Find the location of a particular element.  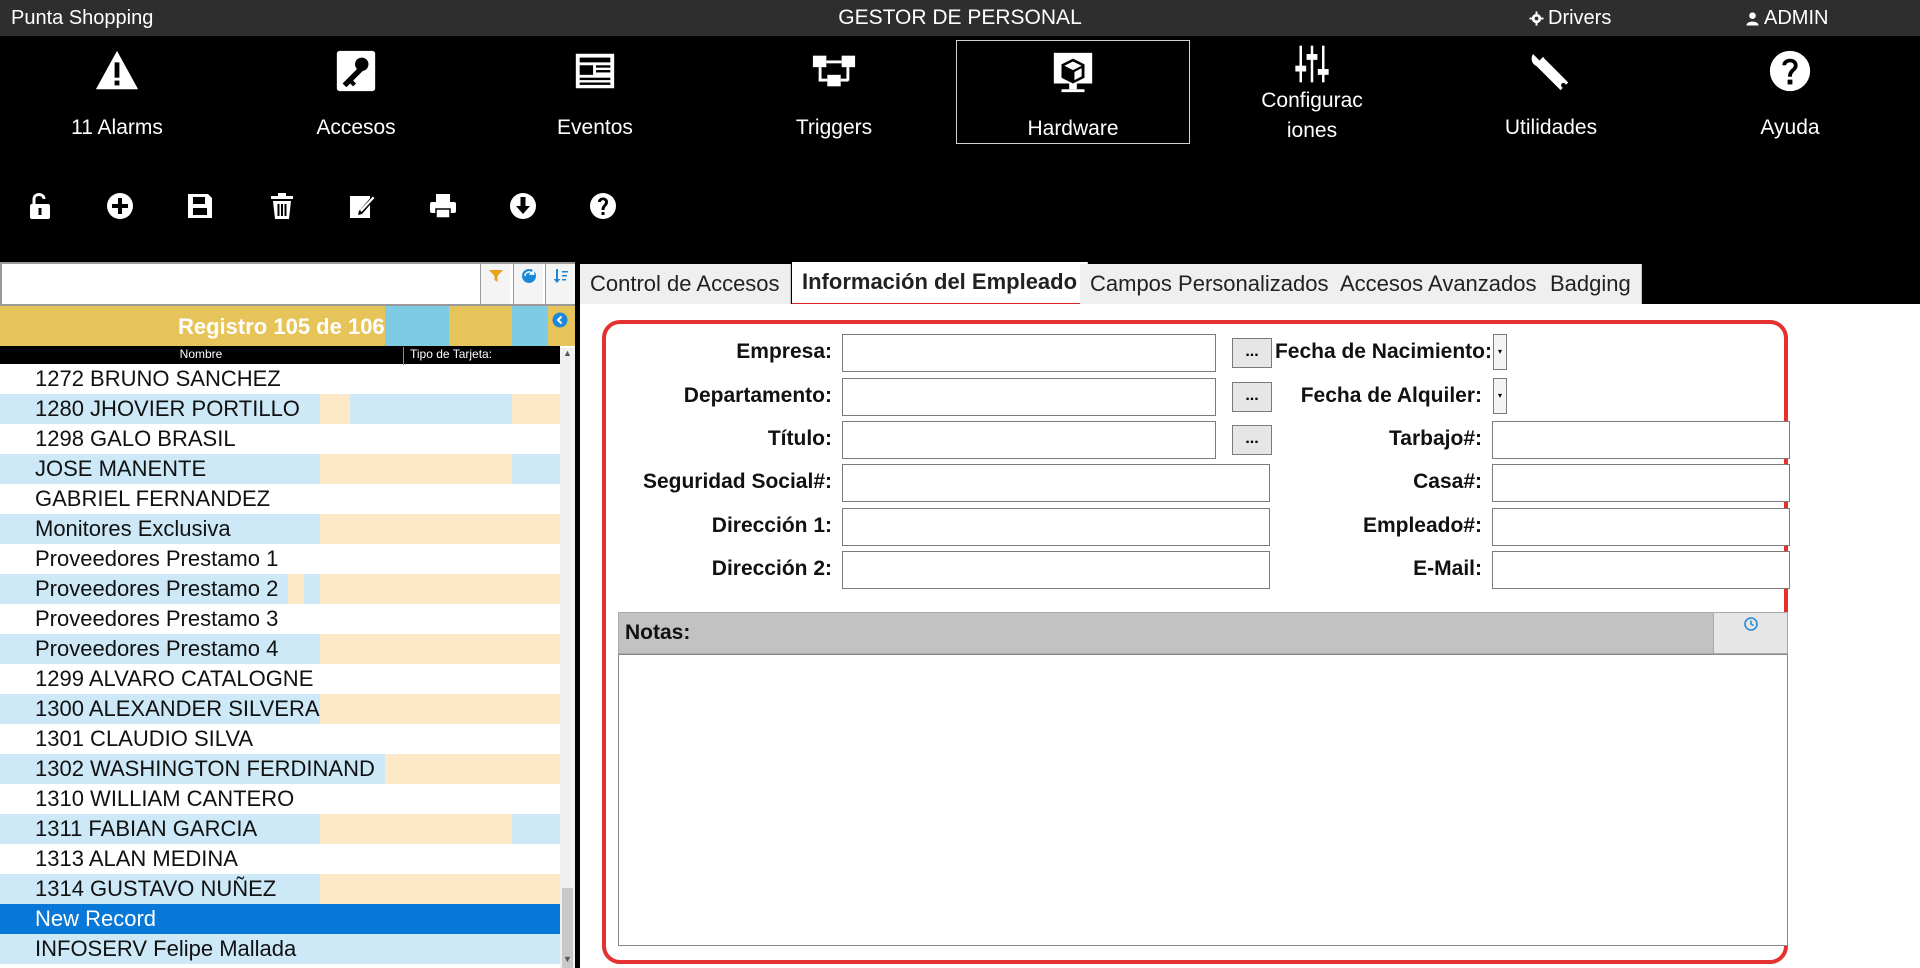

print-button is located at coordinates (443, 206).